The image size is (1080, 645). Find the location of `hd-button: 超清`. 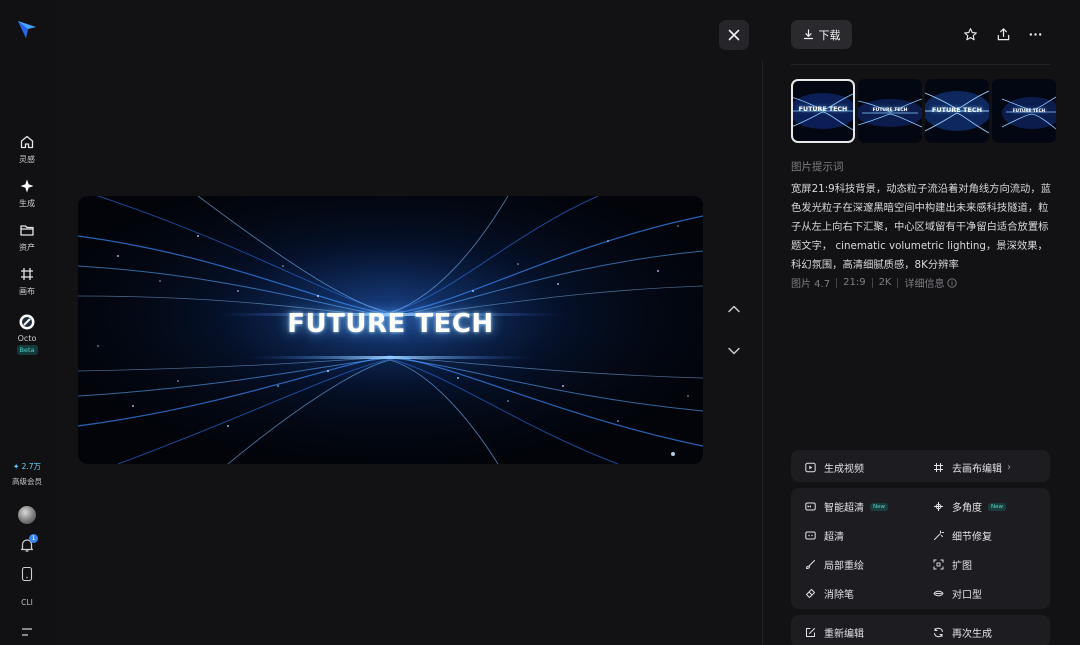

hd-button: 超清 is located at coordinates (824, 535).